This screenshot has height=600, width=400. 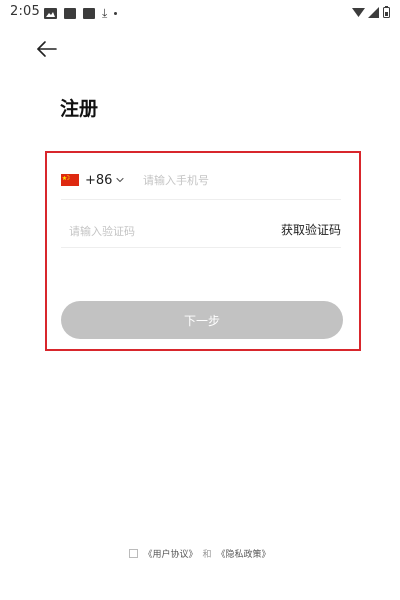 What do you see at coordinates (202, 320) in the screenshot?
I see `next-button: 下一步` at bounding box center [202, 320].